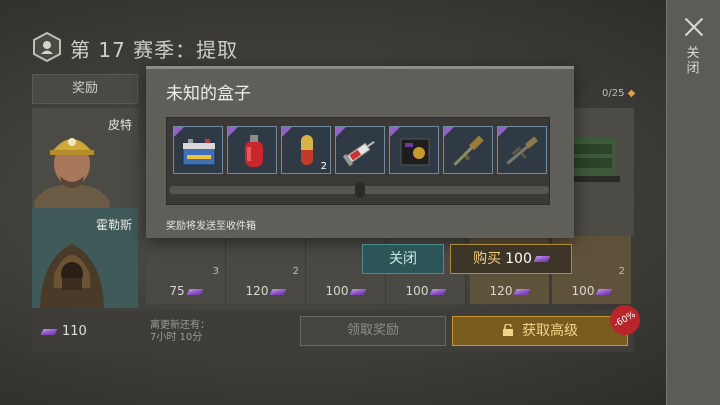 The image size is (720, 405). What do you see at coordinates (508, 330) in the screenshot?
I see `unlock-icon` at bounding box center [508, 330].